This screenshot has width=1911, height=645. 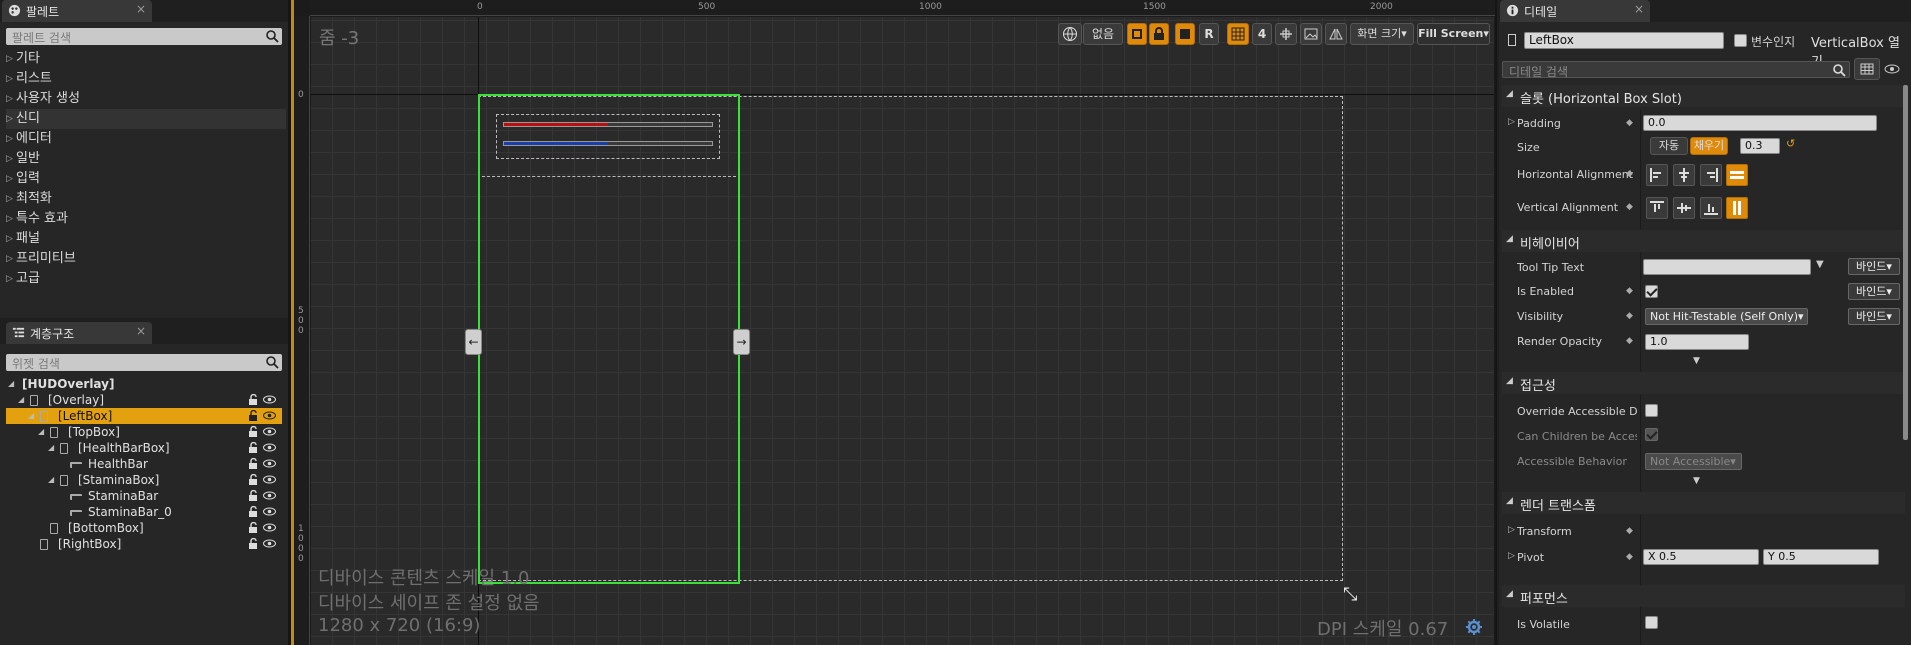 I want to click on screen-size-dropdown: 화면 크기▾, so click(x=1382, y=34).